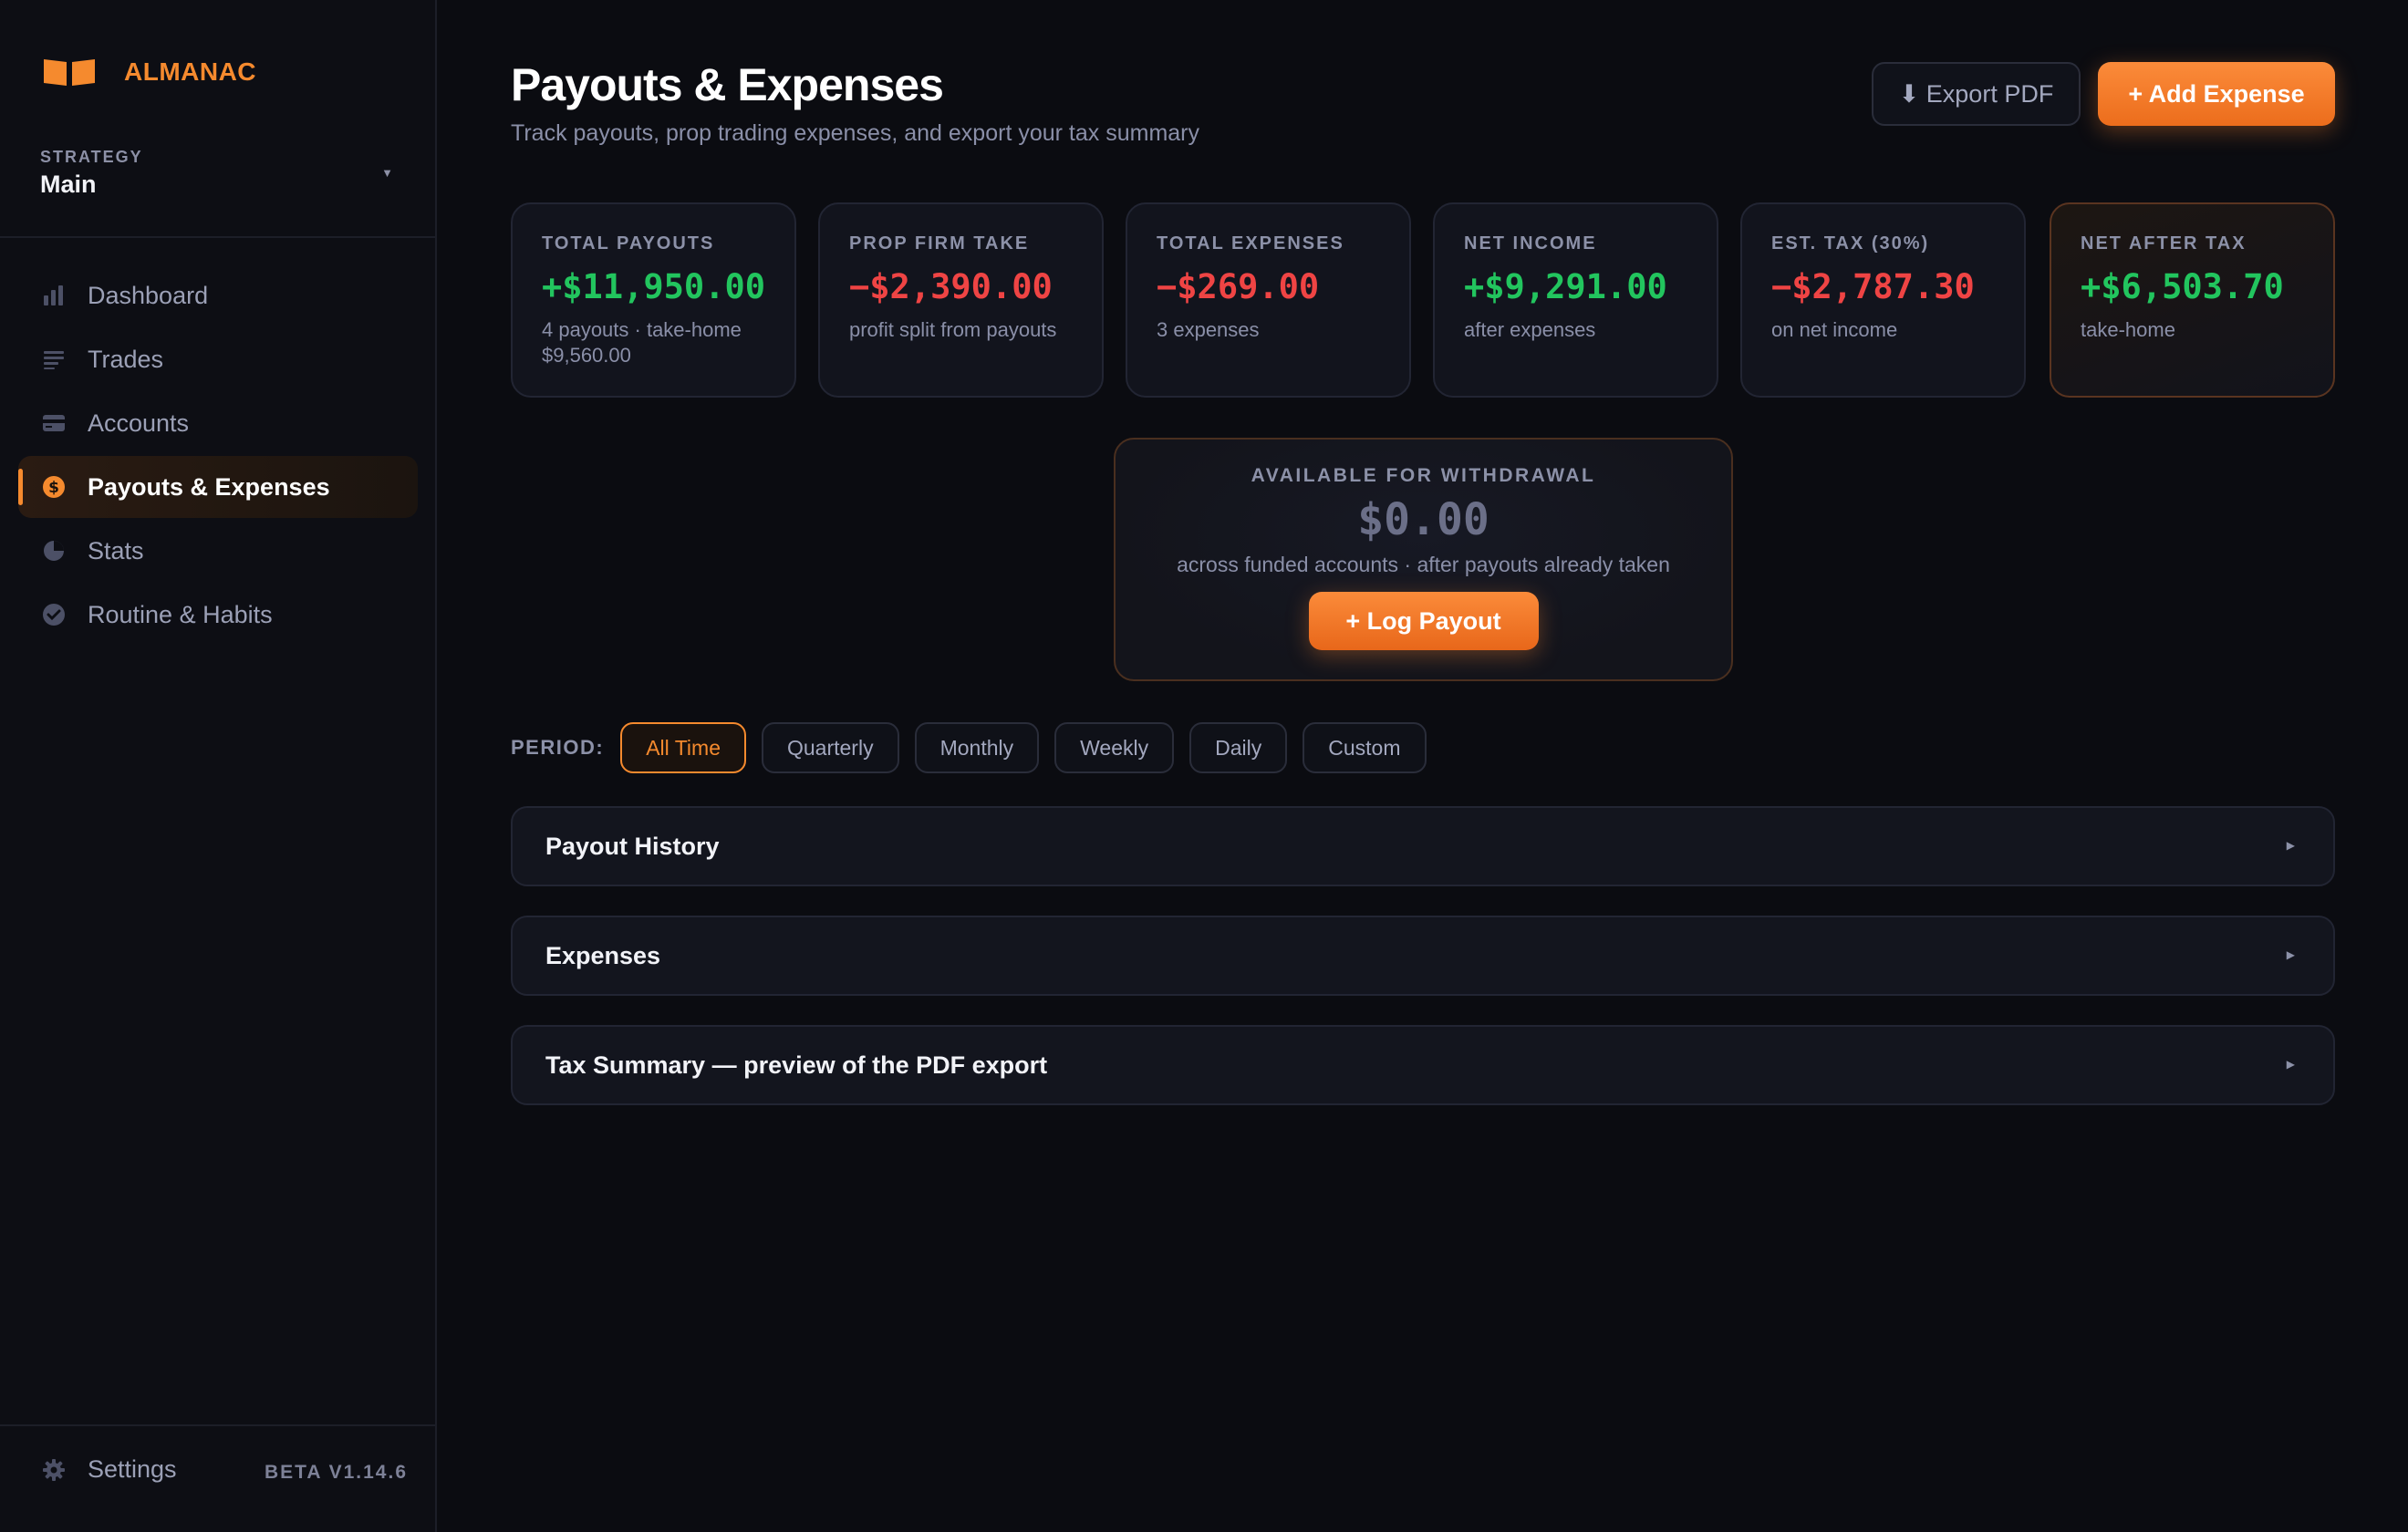 The image size is (2408, 1532). I want to click on net-after-tax-card: NET AFTER TAX +$6,503.70 take-home, so click(2193, 300).